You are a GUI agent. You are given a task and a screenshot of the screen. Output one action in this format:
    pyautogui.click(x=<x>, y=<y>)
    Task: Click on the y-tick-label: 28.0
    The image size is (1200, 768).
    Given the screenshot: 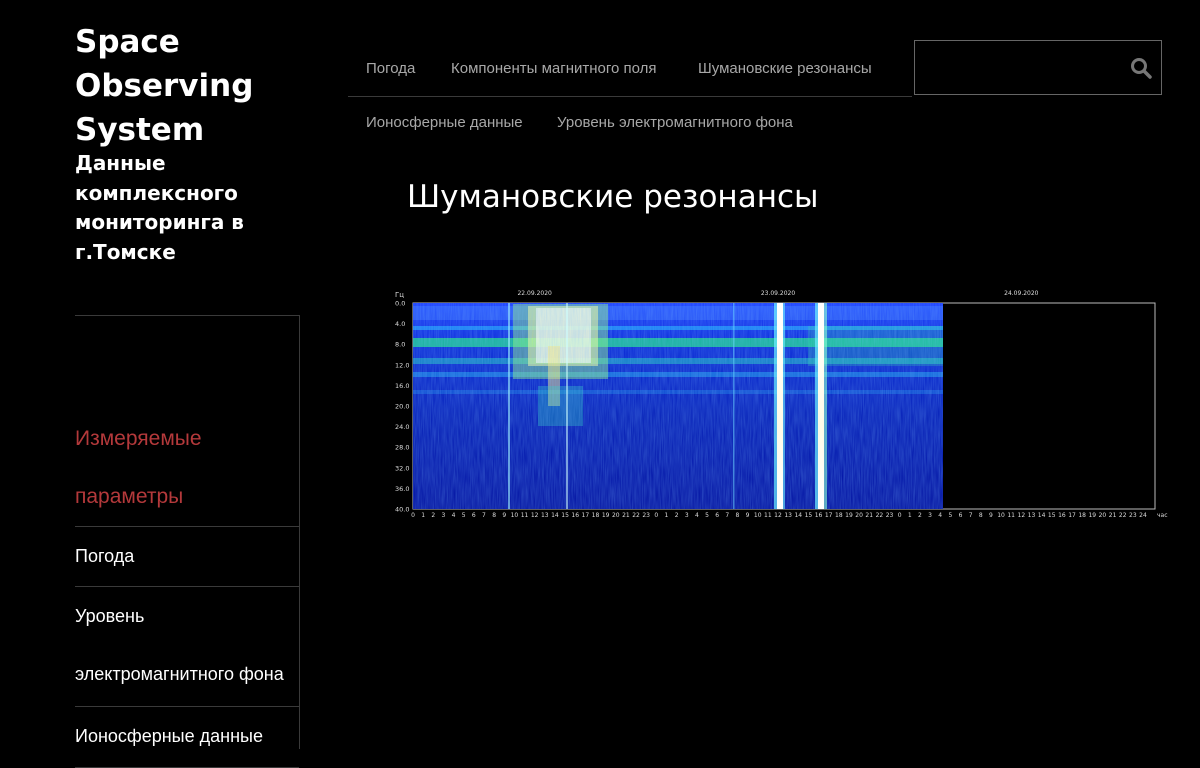 What is the action you would take?
    pyautogui.click(x=402, y=448)
    